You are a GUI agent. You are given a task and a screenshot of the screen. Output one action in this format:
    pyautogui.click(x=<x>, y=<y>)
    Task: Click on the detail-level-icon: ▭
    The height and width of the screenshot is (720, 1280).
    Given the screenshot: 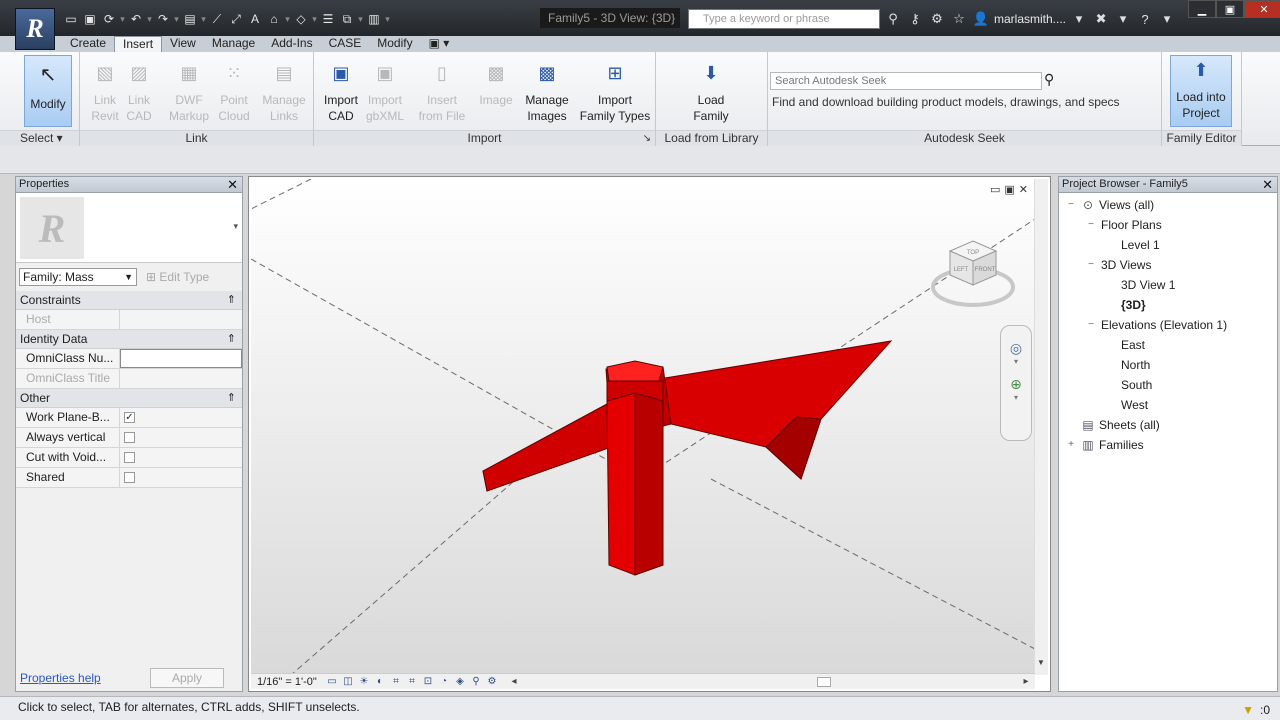 What is the action you would take?
    pyautogui.click(x=332, y=682)
    